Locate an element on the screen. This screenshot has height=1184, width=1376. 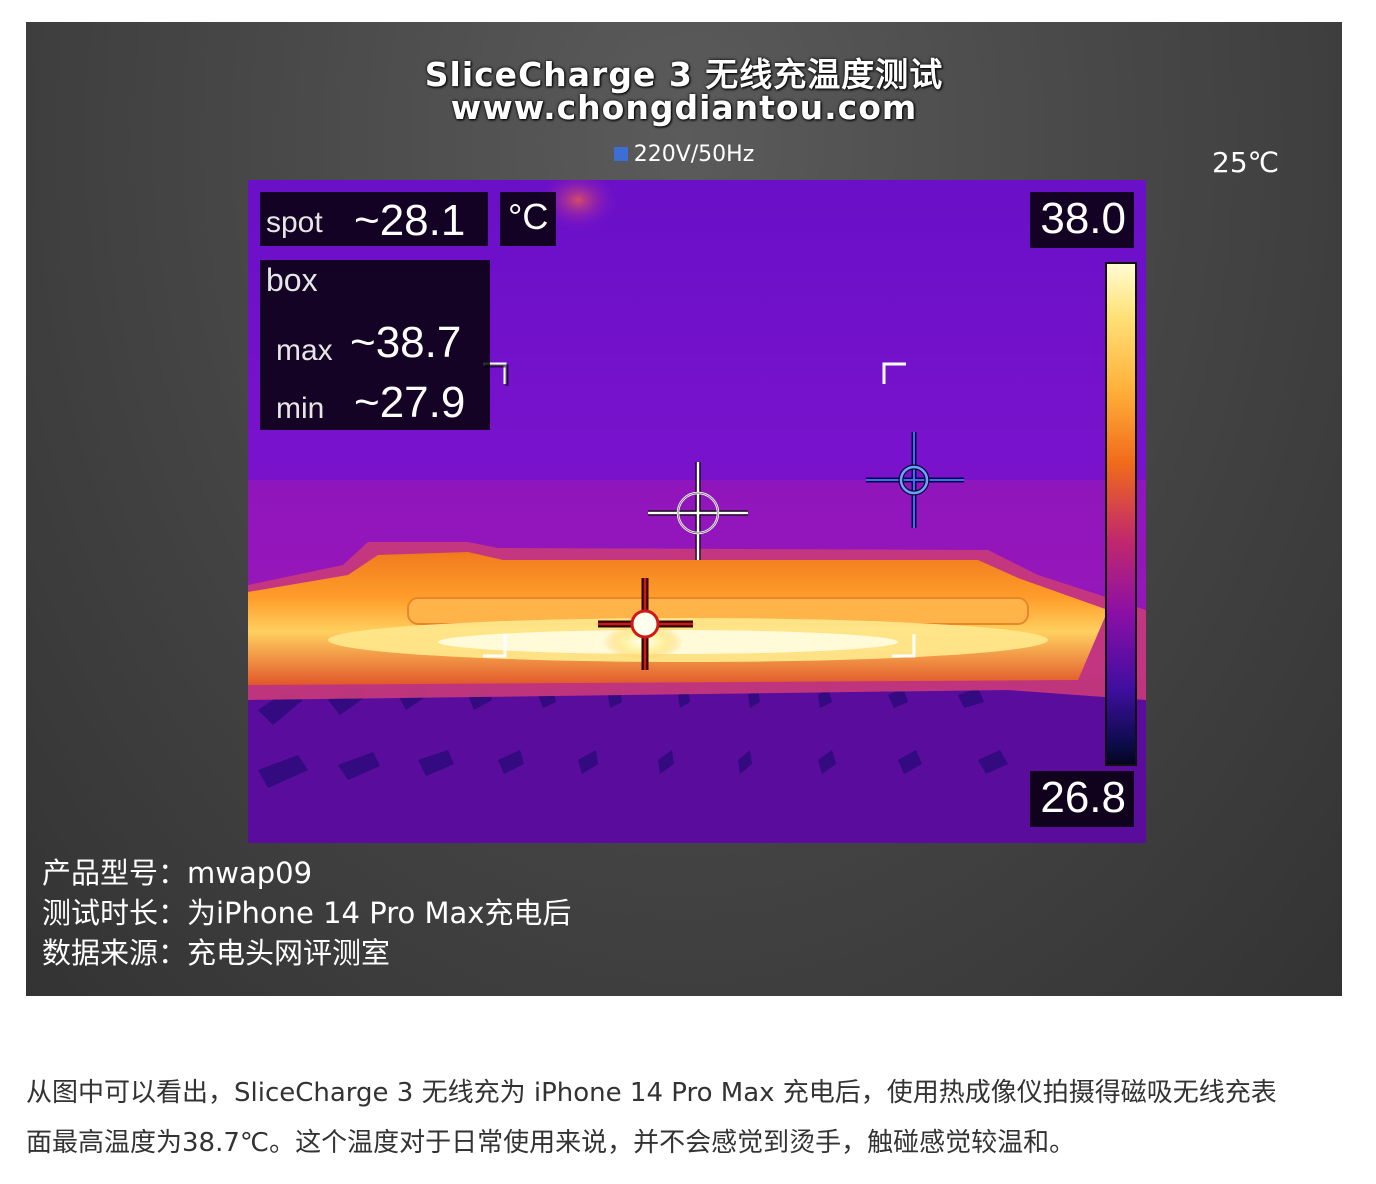
caption-duration: 测试时长：为iPhone 14 Pro Max充电后 is located at coordinates (307, 913).